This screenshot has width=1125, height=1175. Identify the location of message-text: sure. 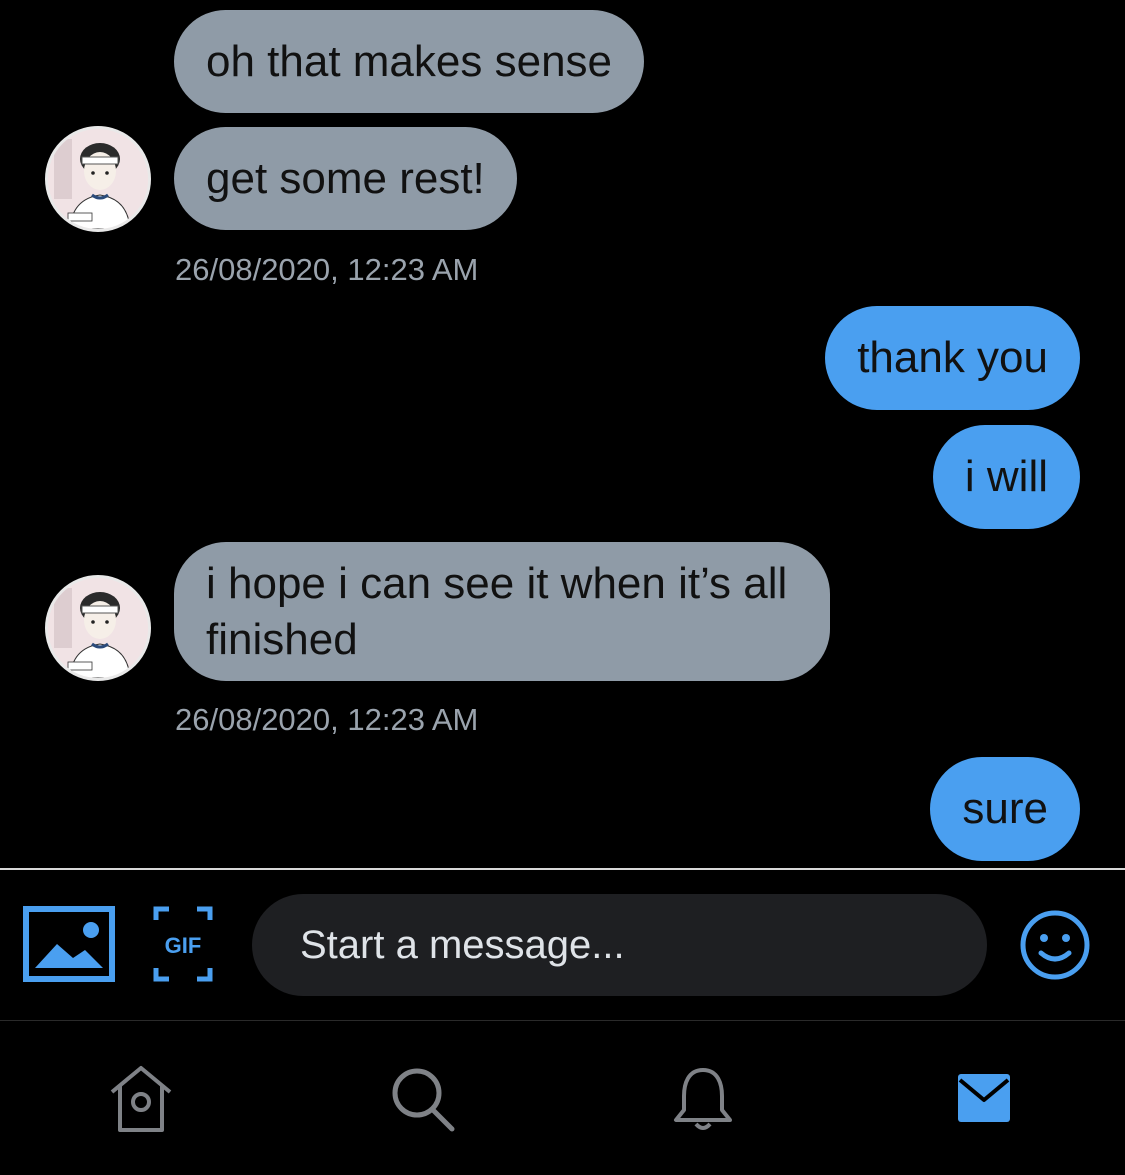
(1005, 808).